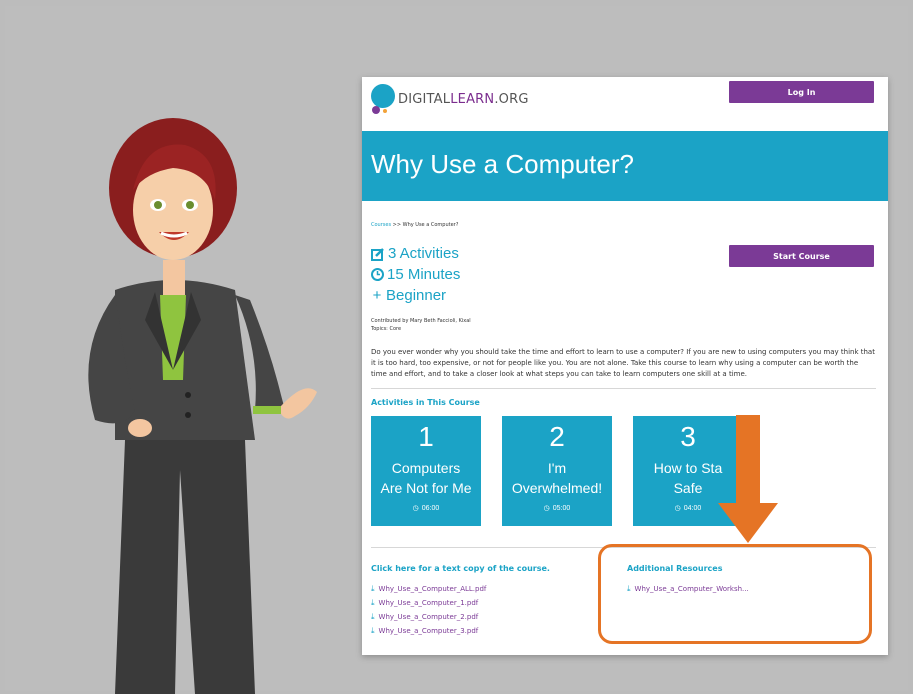  I want to click on course-title: Why Use a Computer?, so click(502, 164).